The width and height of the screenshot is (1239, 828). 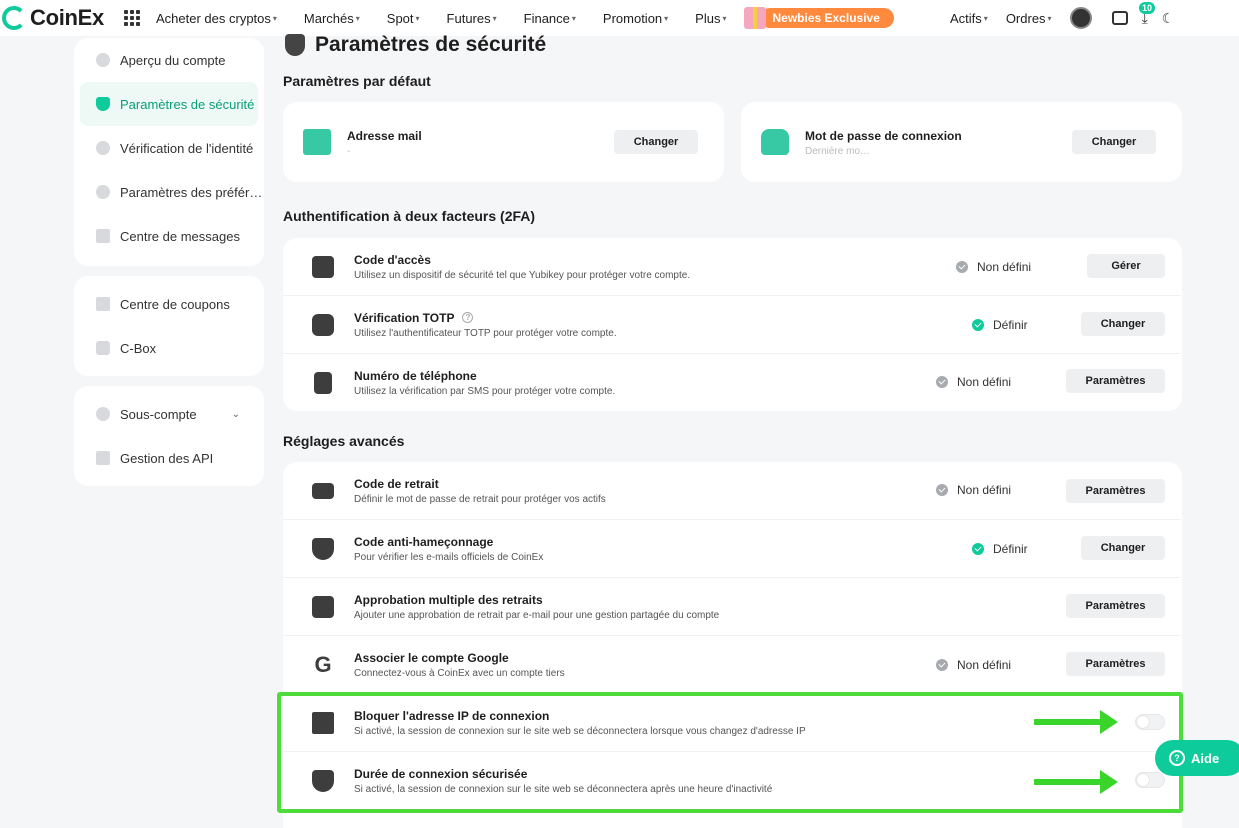 What do you see at coordinates (710, 18) in the screenshot?
I see `nav-more: Plus ▾` at bounding box center [710, 18].